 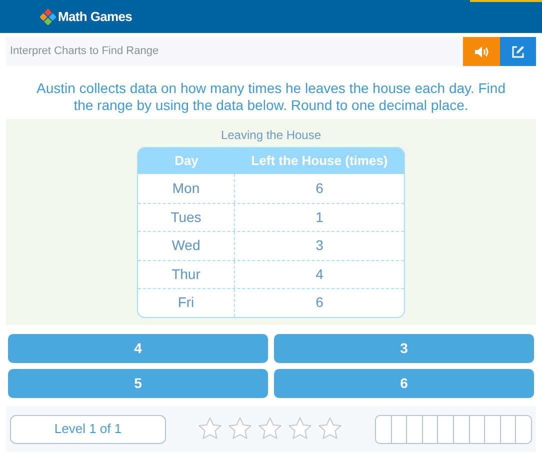 What do you see at coordinates (271, 135) in the screenshot?
I see `table-caption: Leaving the House` at bounding box center [271, 135].